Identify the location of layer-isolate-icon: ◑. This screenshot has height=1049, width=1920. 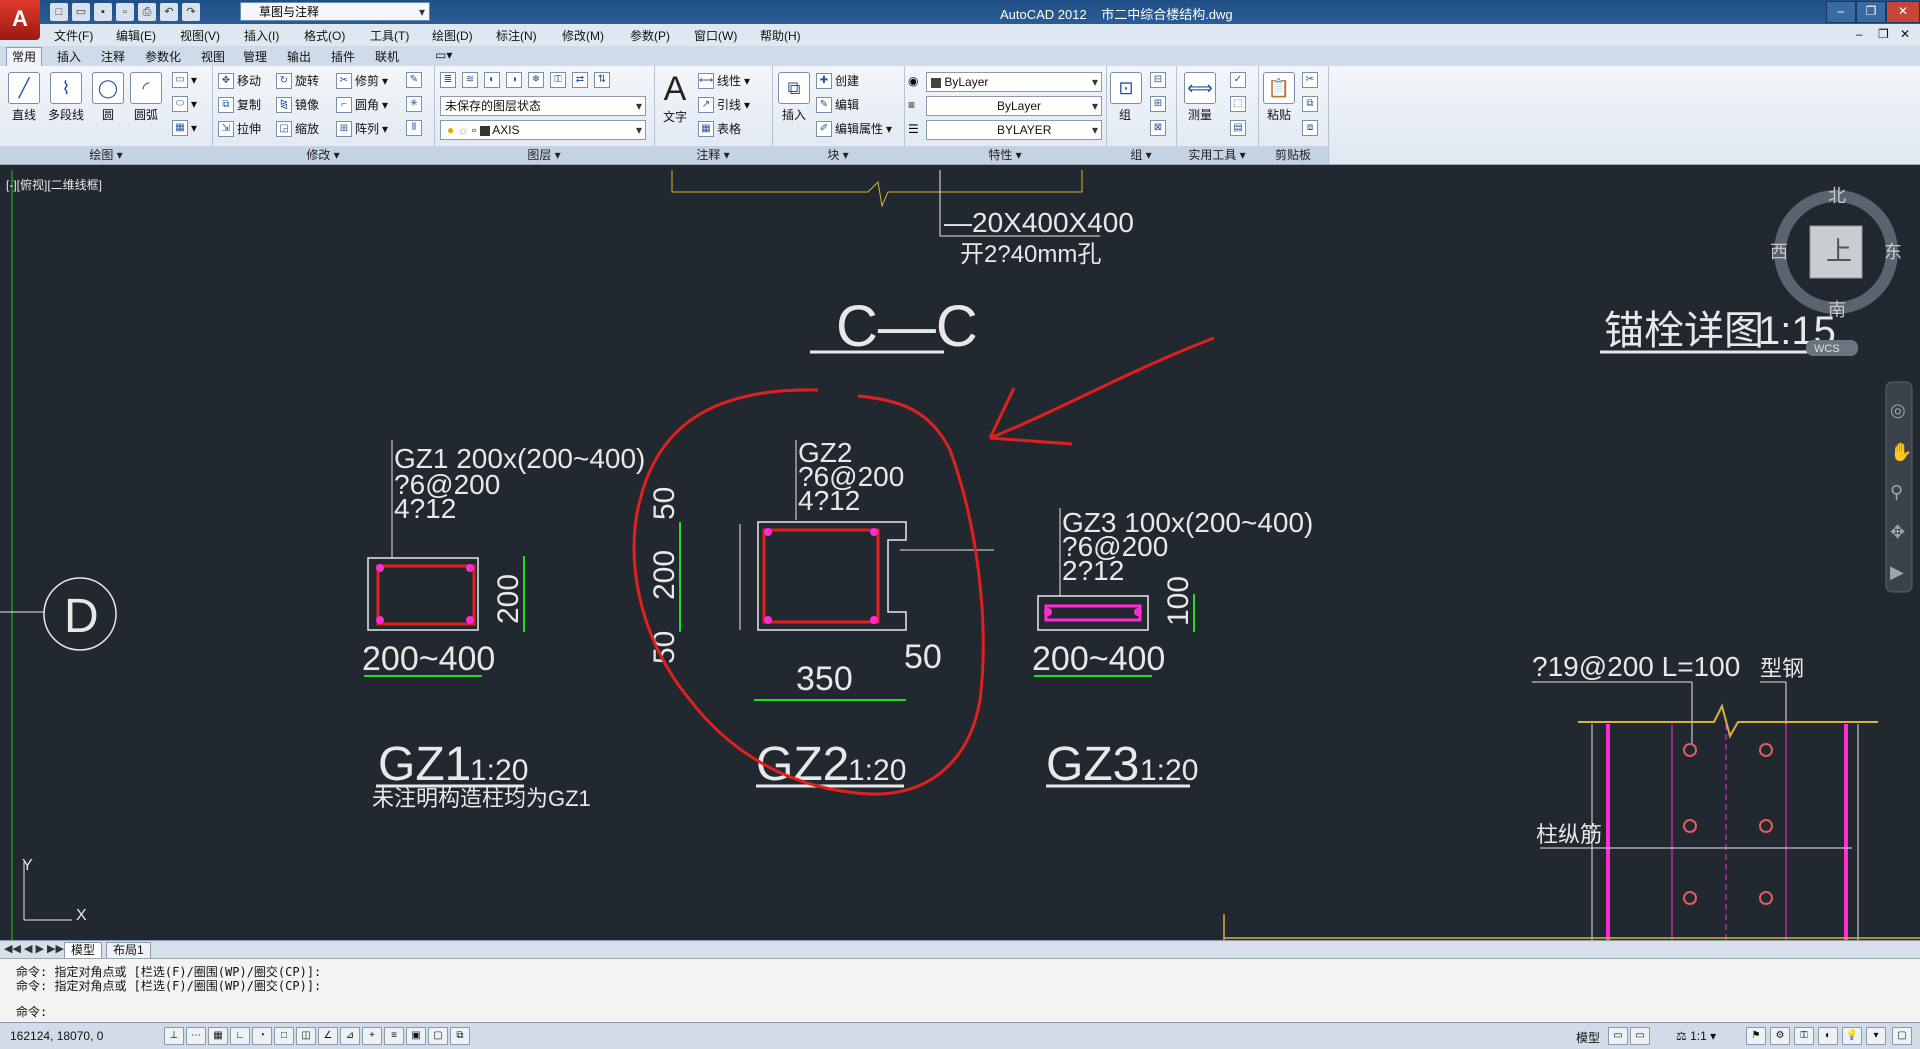
(514, 80).